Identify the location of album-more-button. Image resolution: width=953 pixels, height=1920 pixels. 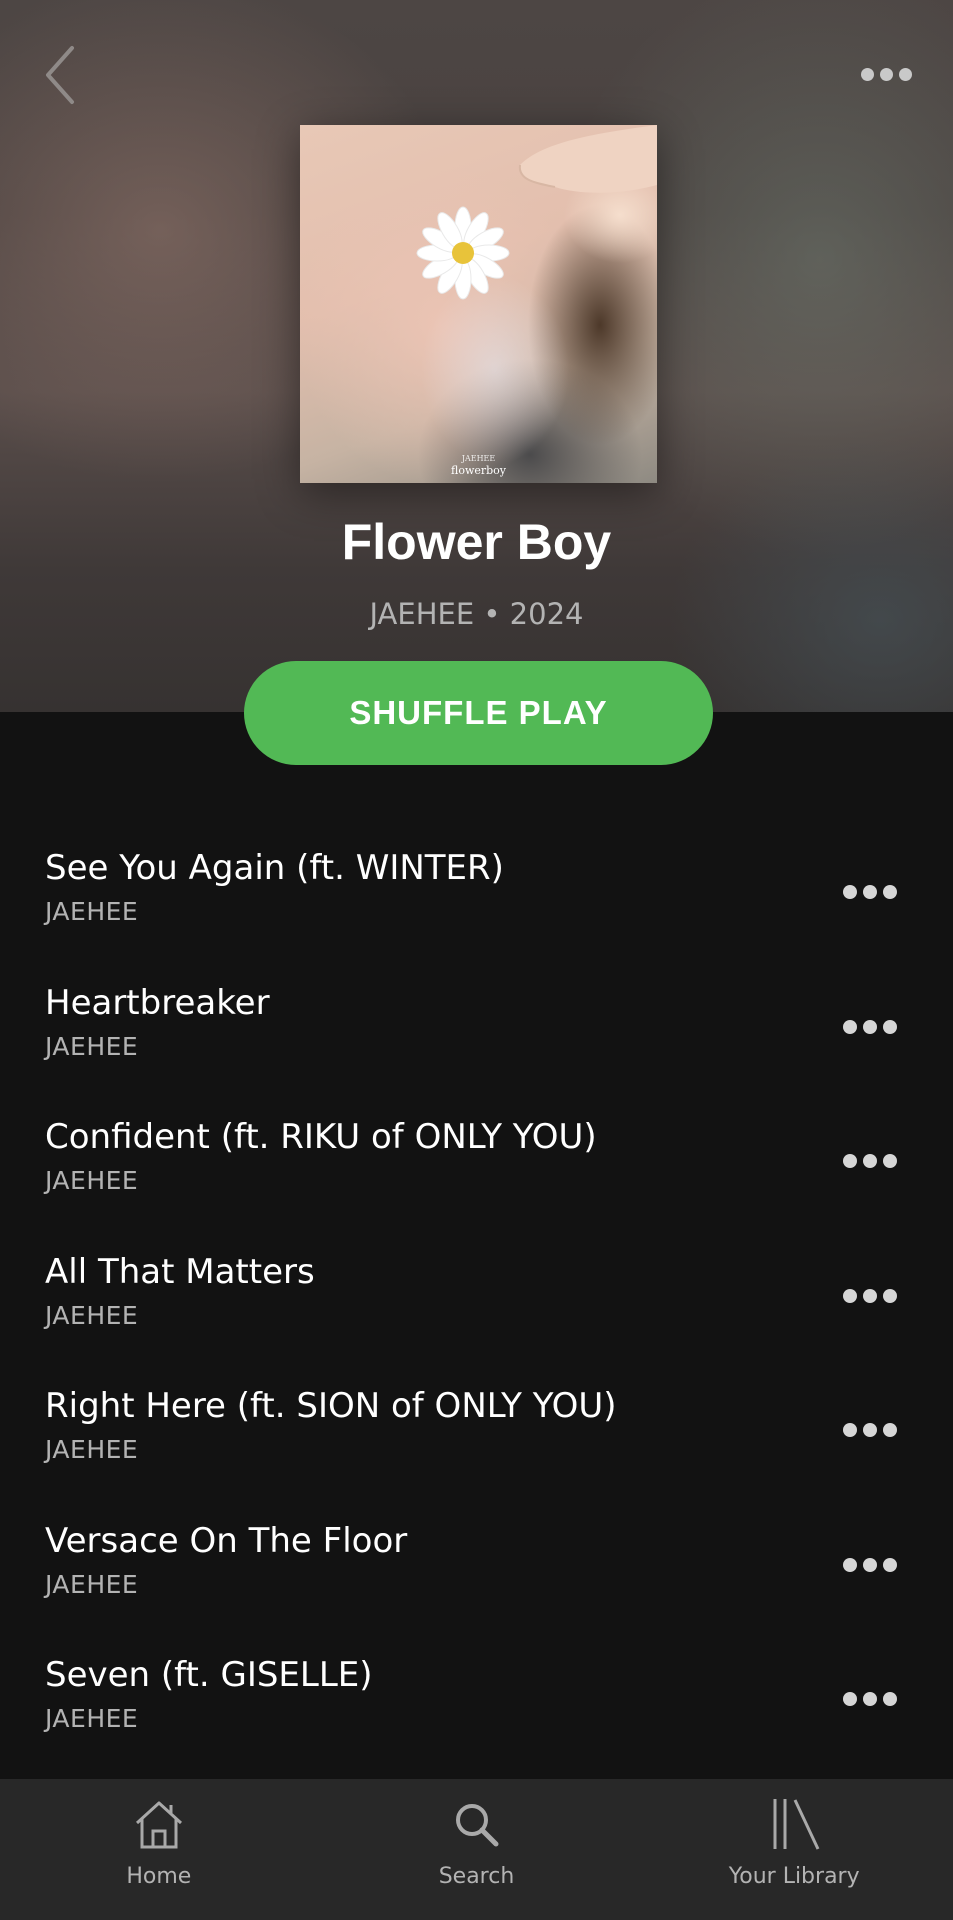
(886, 74).